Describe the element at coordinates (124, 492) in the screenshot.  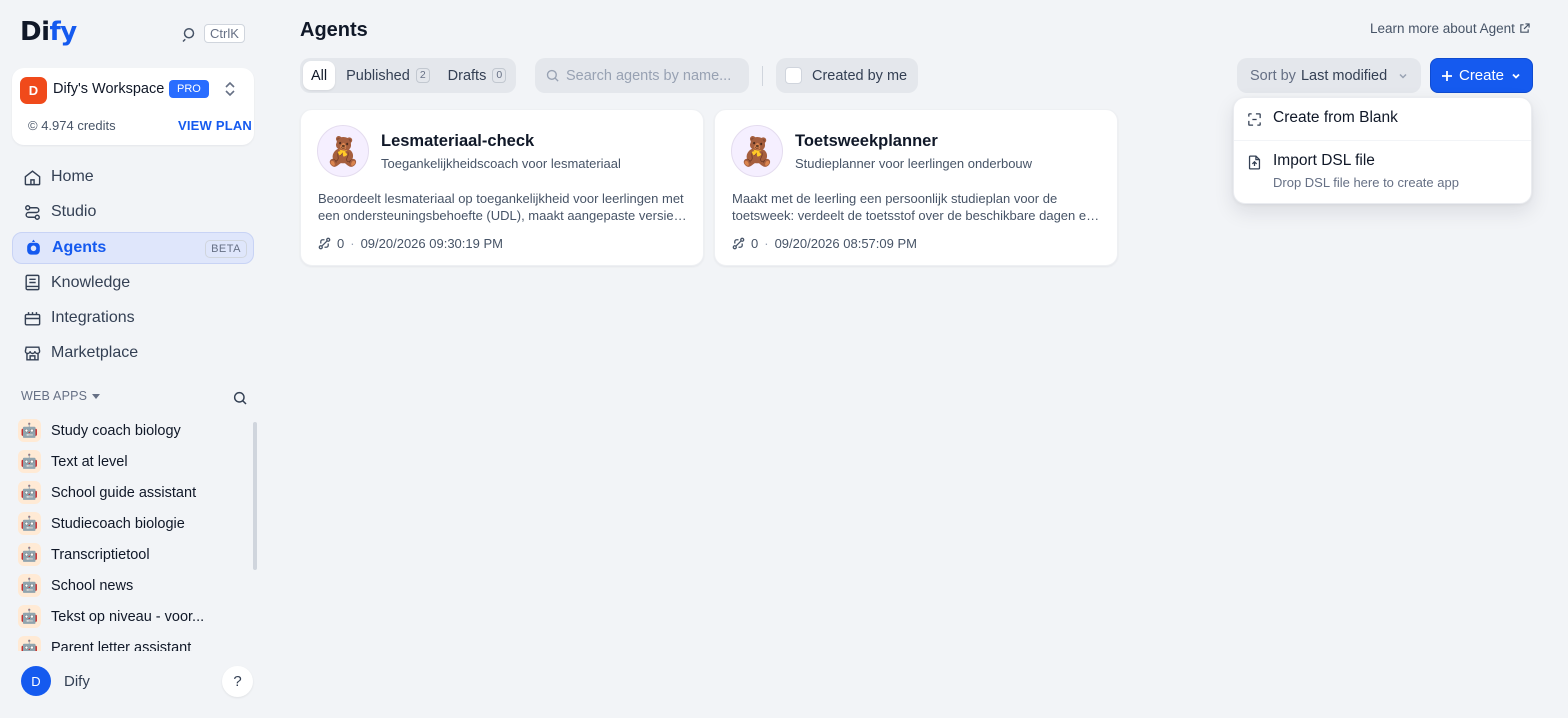
I see `web-app-label: School guide assistant` at that location.